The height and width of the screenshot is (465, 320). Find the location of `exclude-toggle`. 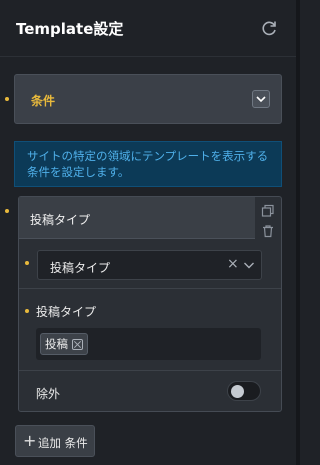

exclude-toggle is located at coordinates (244, 391).